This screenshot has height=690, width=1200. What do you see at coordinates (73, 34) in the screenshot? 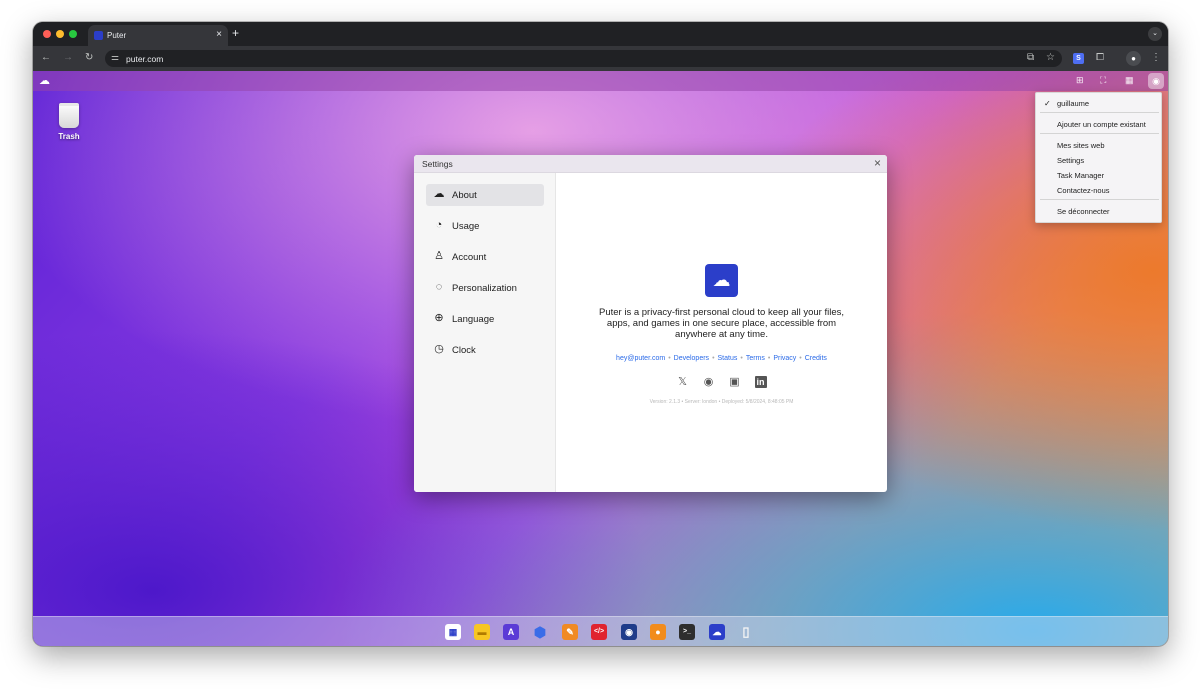
I see `zoom-window-button` at bounding box center [73, 34].